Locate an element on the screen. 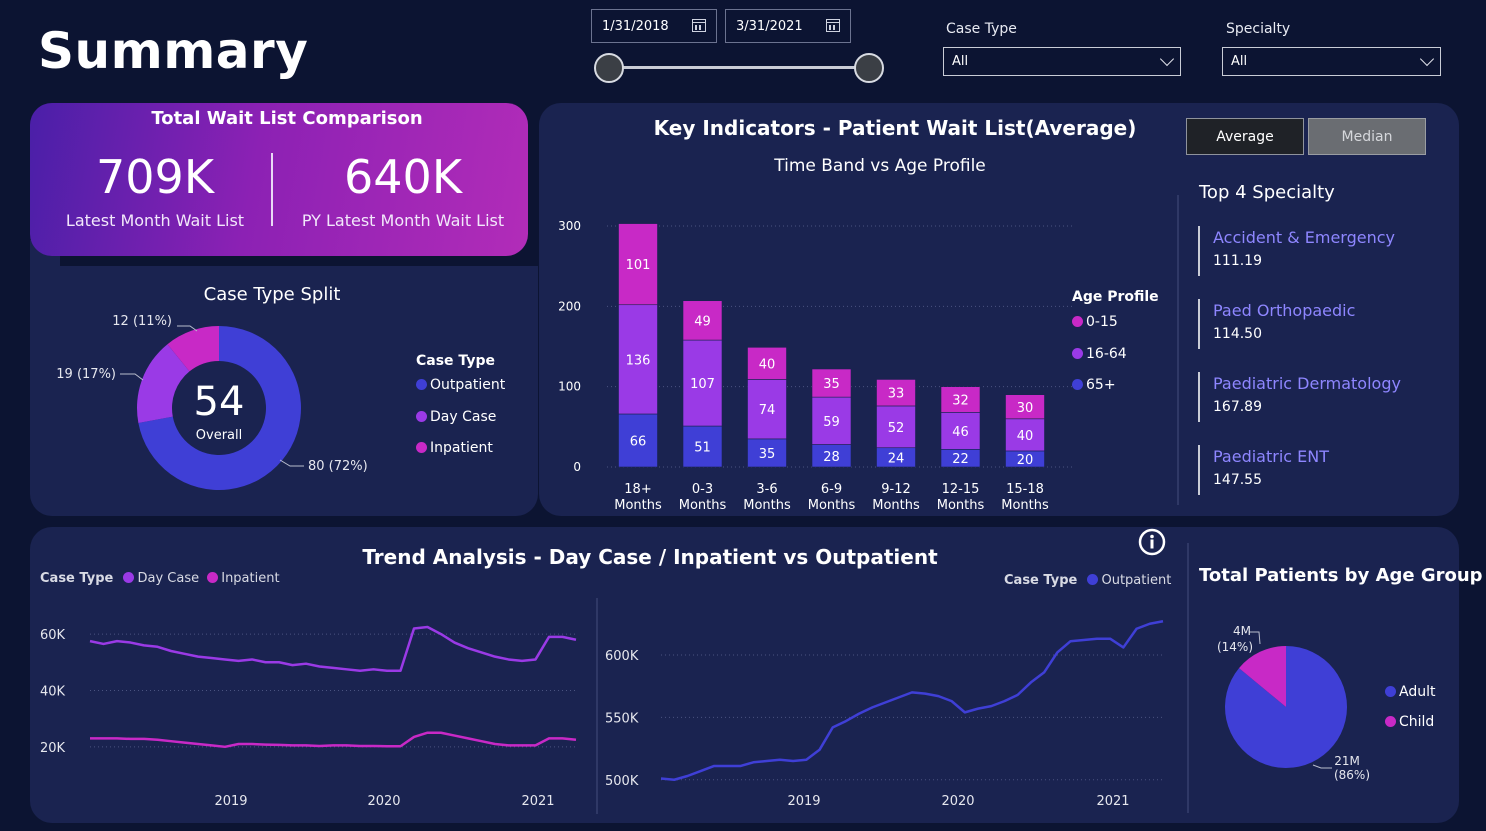 This screenshot has height=831, width=1486. x-tick-label: 2020 is located at coordinates (957, 801).